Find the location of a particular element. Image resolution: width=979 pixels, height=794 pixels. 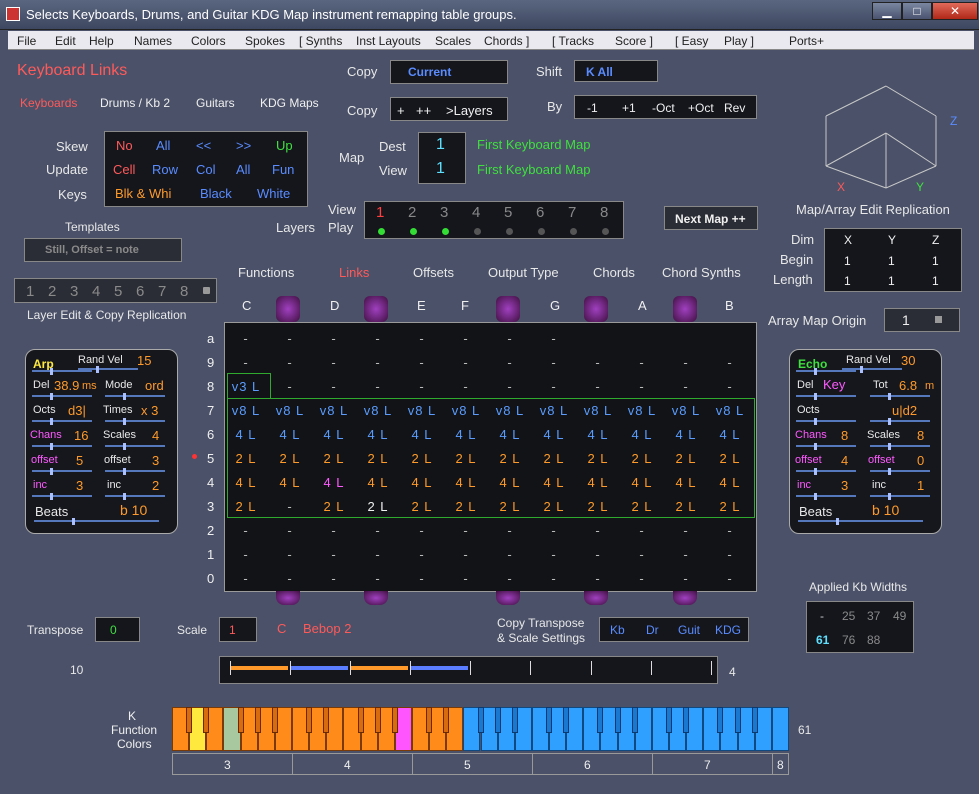

layer-number-4: 4 is located at coordinates (476, 212).